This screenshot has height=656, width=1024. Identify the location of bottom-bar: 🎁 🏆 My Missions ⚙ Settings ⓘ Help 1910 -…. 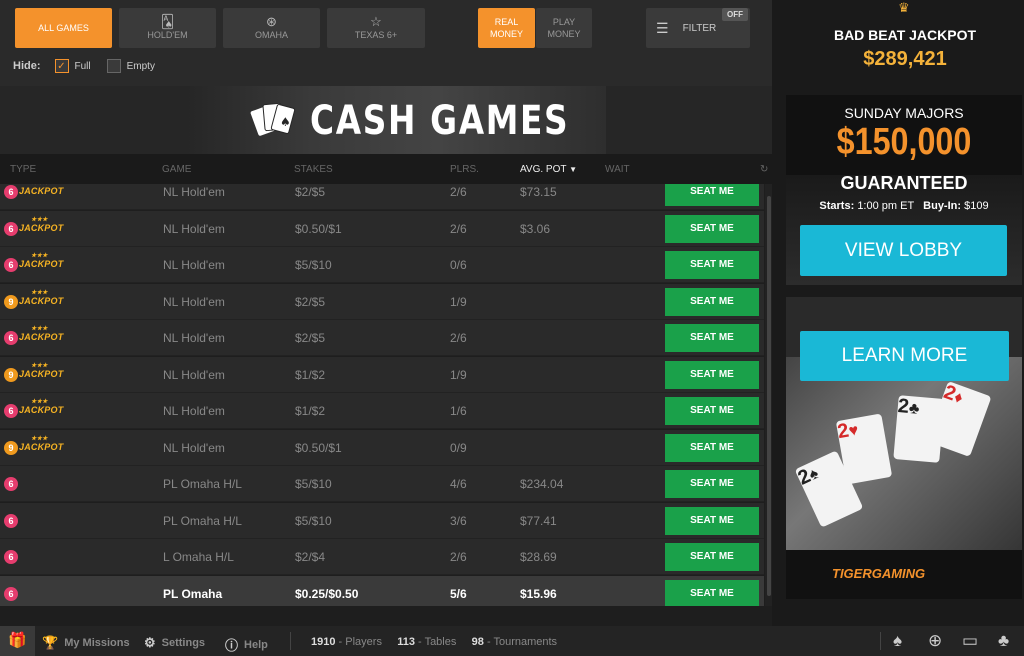
(512, 641).